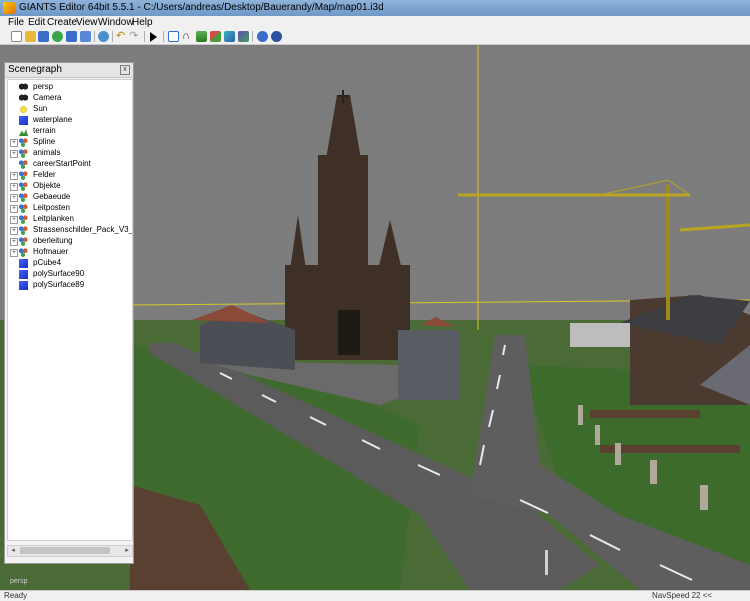 The width and height of the screenshot is (750, 601). Describe the element at coordinates (13, 551) in the screenshot. I see `scroll-left-icon: ◂` at that location.